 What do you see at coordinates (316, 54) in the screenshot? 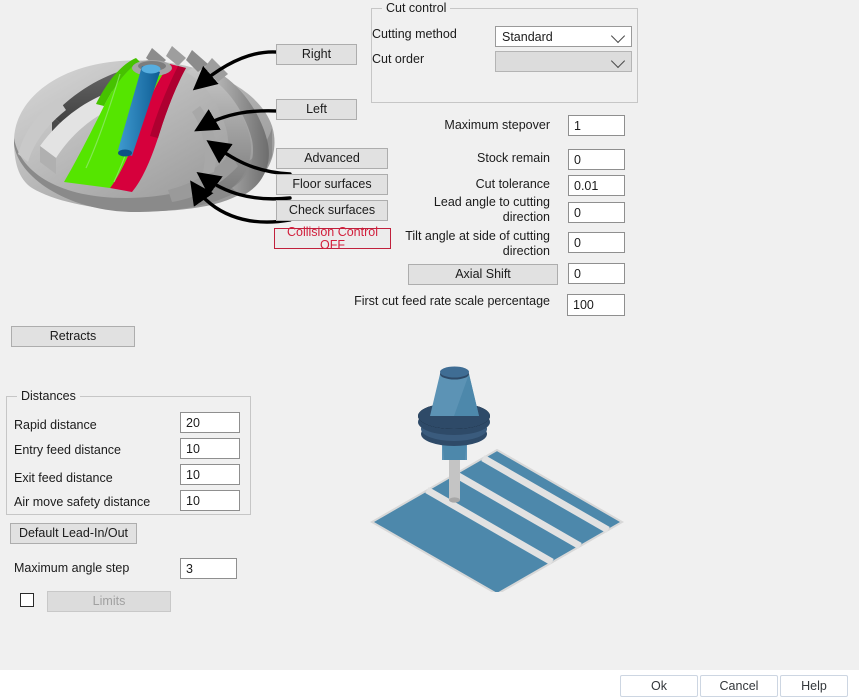
I see `right-button: Right` at bounding box center [316, 54].